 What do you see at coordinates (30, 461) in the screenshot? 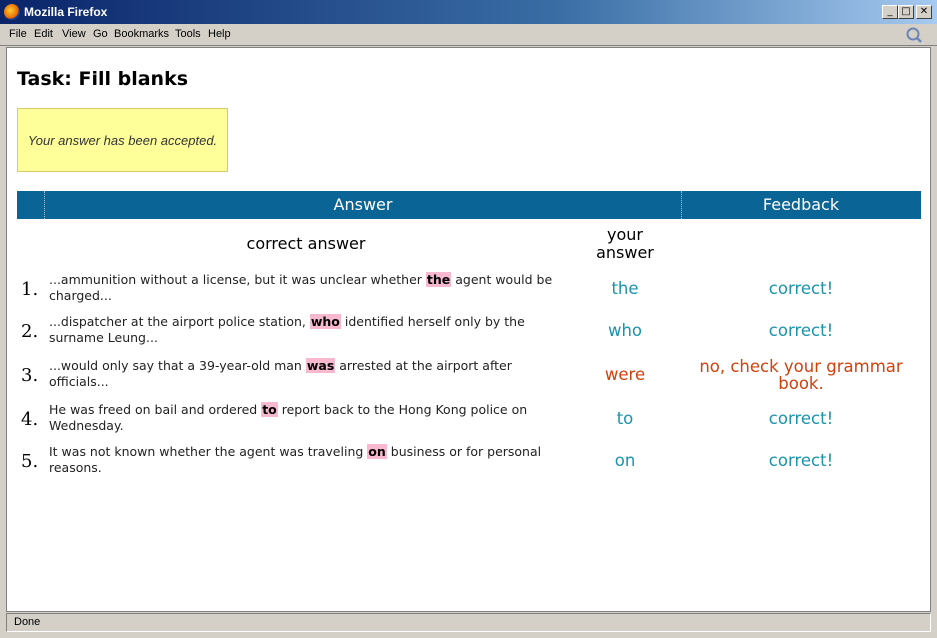
I see `row-number: 5.` at bounding box center [30, 461].